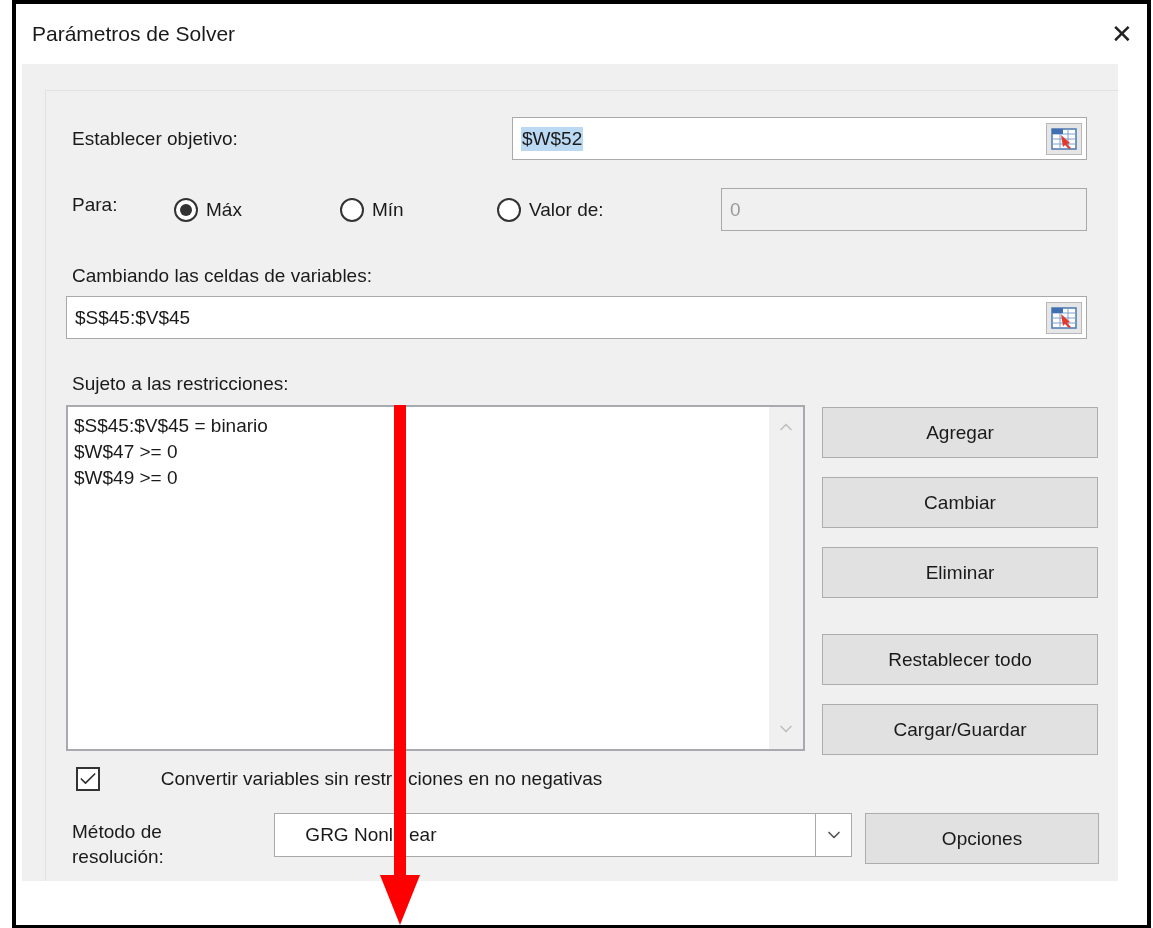 The image size is (1153, 928). Describe the element at coordinates (576, 317) in the screenshot. I see `input-field: $S$45:$V$45` at that location.